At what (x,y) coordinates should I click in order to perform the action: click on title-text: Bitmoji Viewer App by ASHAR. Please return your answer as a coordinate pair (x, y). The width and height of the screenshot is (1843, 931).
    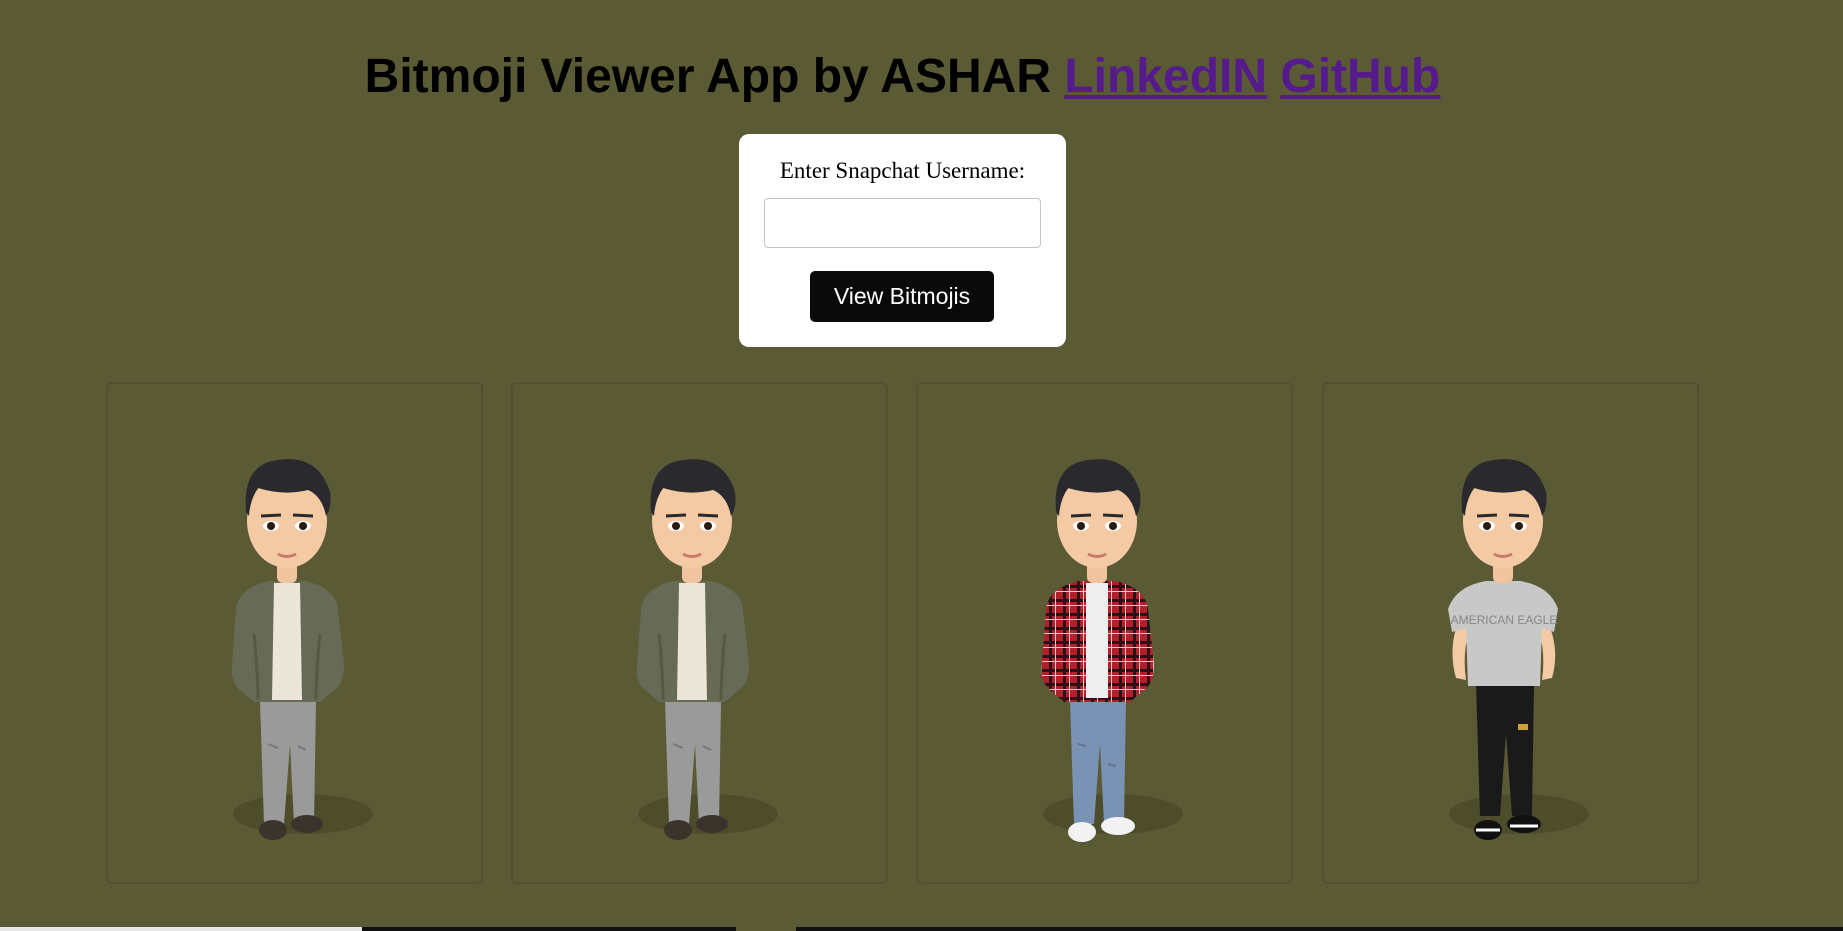
    Looking at the image, I should click on (707, 76).